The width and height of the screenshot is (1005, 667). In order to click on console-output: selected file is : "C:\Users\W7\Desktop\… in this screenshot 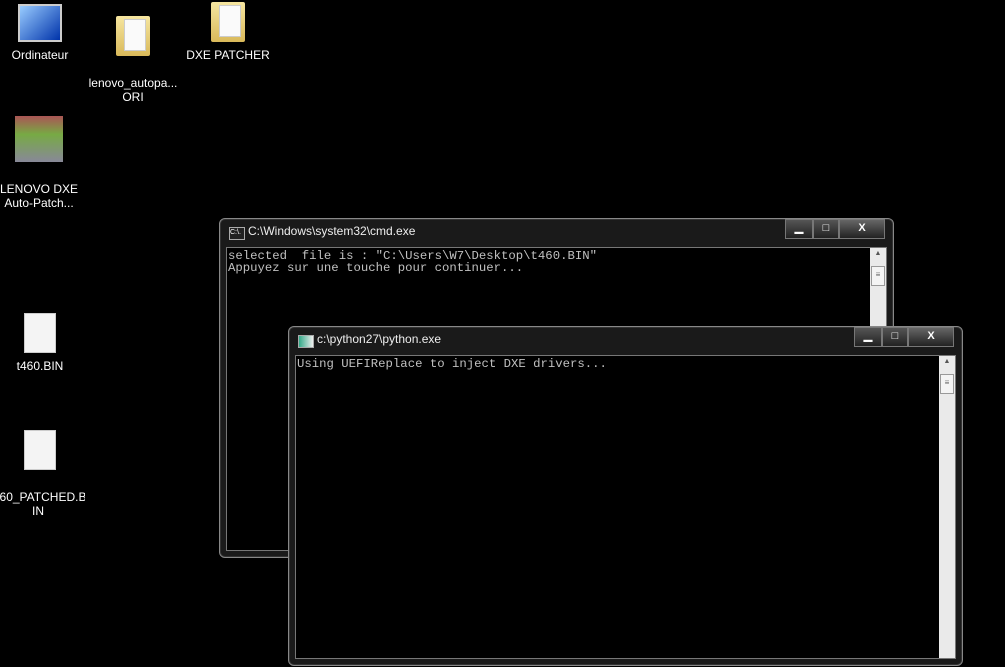, I will do `click(412, 262)`.